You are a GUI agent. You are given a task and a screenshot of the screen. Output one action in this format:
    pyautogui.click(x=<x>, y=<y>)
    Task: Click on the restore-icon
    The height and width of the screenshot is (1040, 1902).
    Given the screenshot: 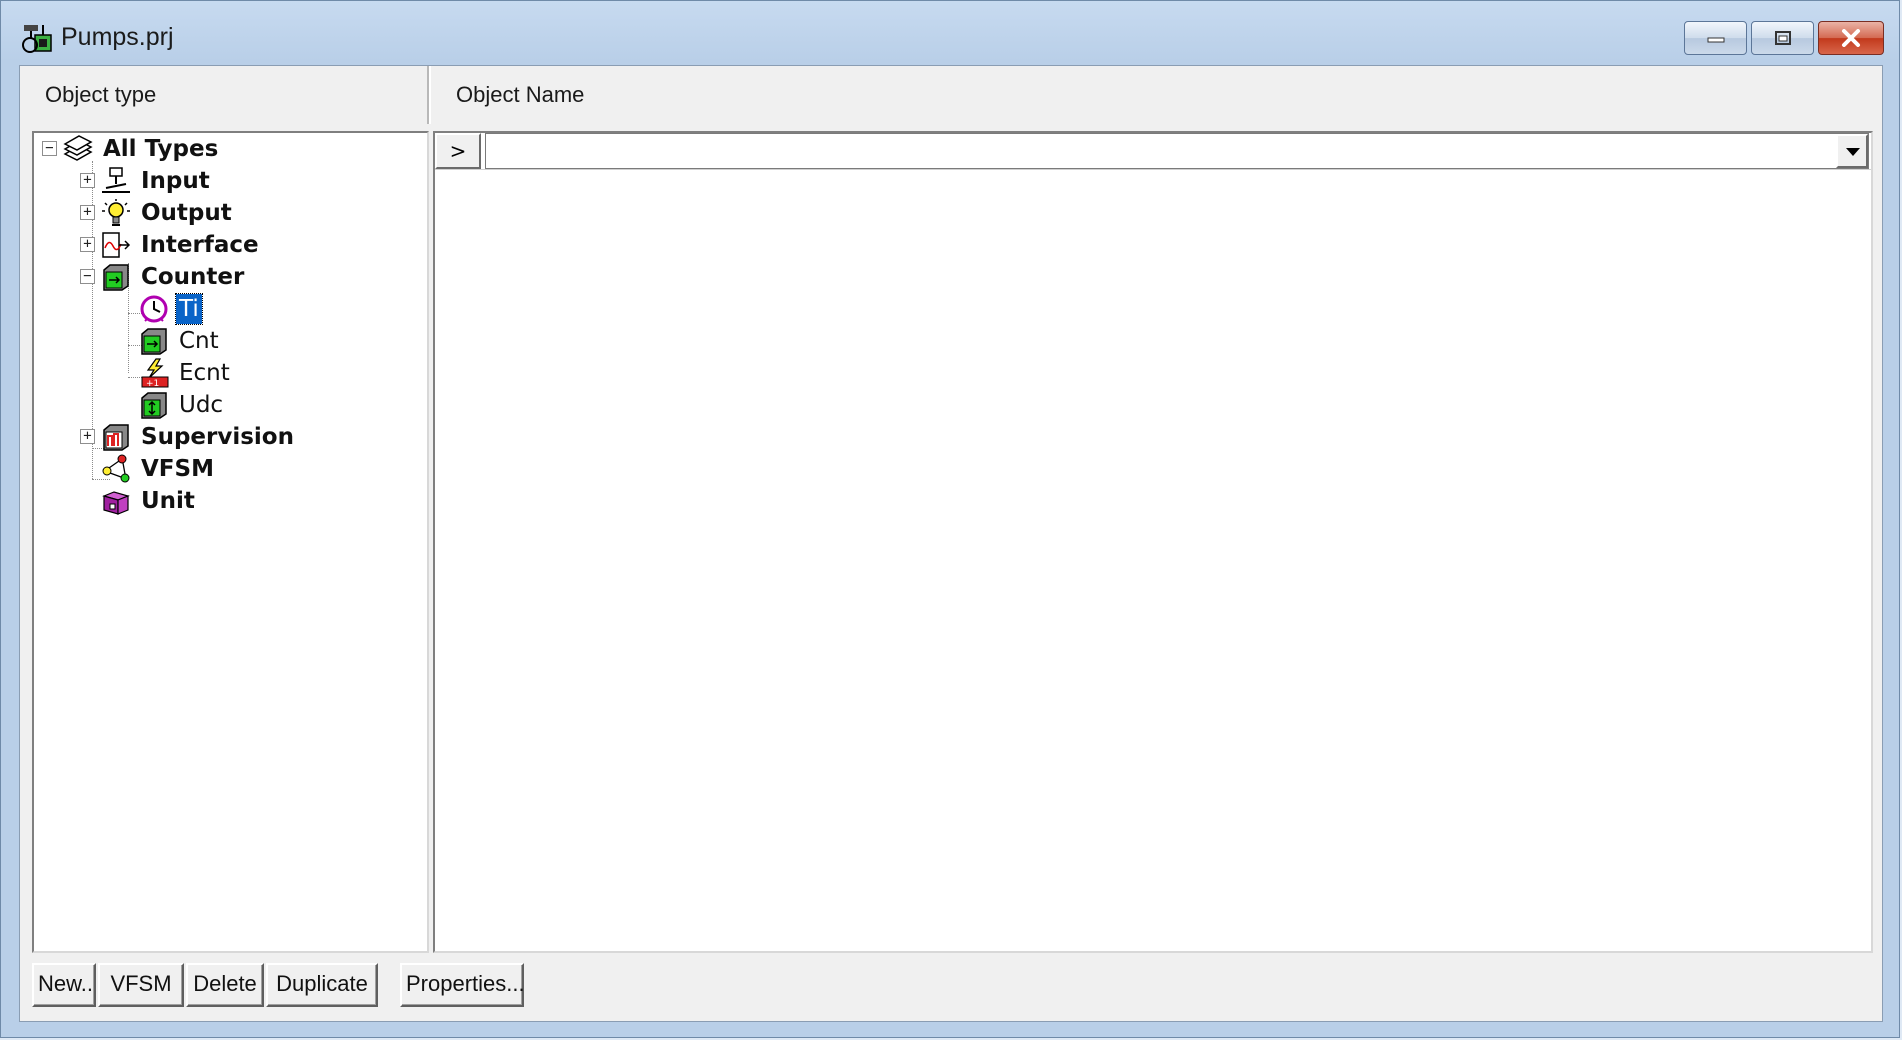 What is the action you would take?
    pyautogui.click(x=1782, y=38)
    